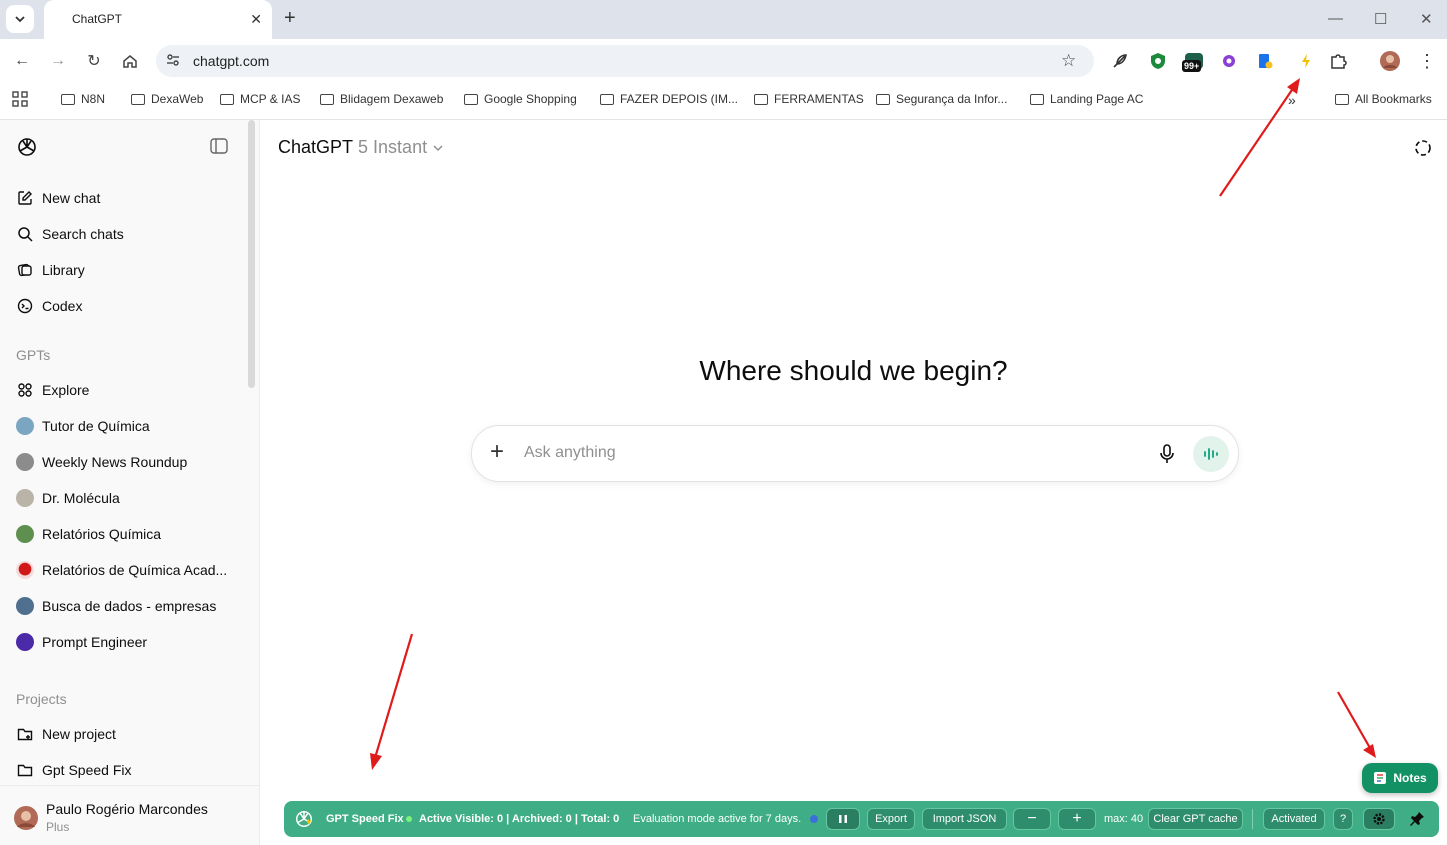 The width and height of the screenshot is (1447, 845). Describe the element at coordinates (1229, 61) in the screenshot. I see `extension-gear-icon` at that location.